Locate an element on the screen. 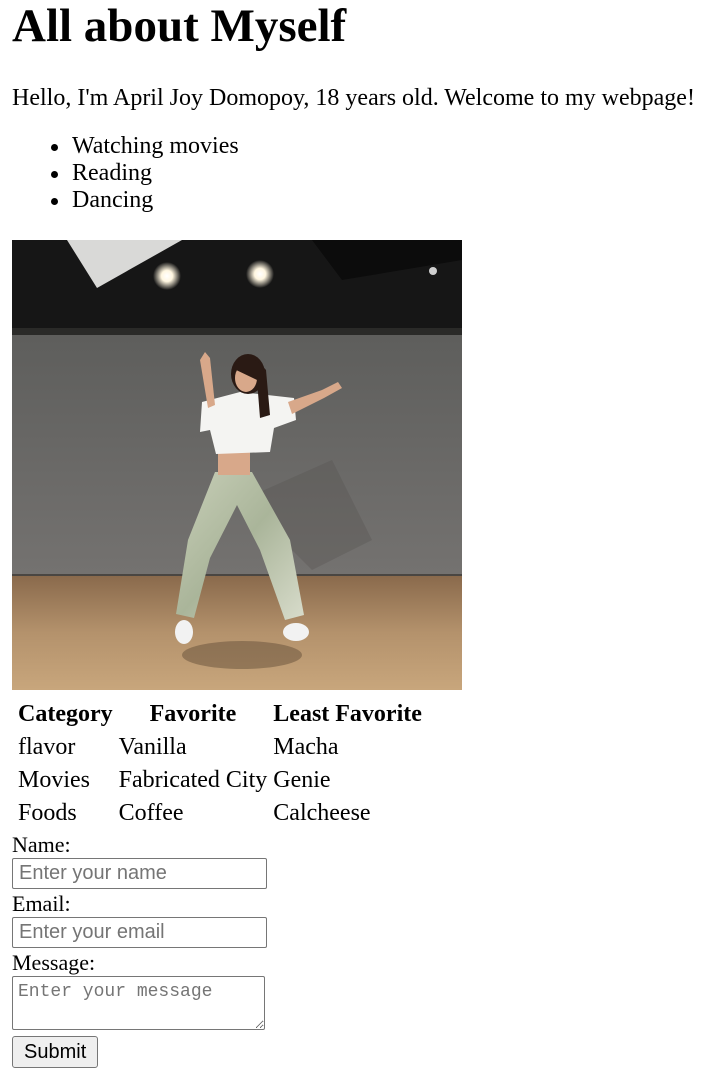 The height and width of the screenshot is (1079, 725). submit-button: Submit is located at coordinates (55, 1052).